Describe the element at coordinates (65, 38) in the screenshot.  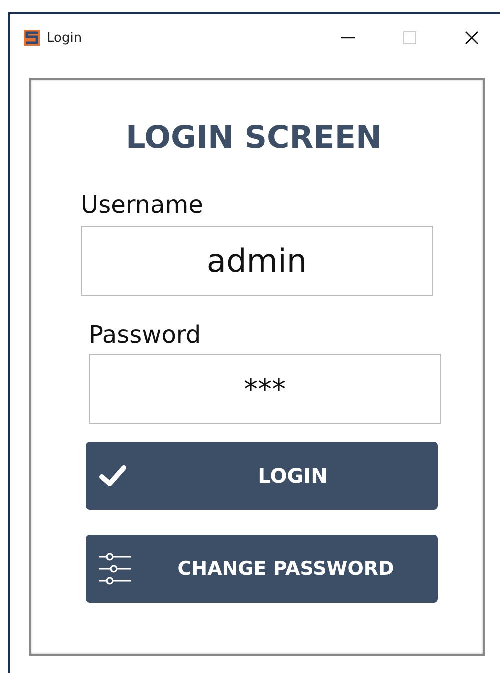
I see `window-title: Login` at that location.